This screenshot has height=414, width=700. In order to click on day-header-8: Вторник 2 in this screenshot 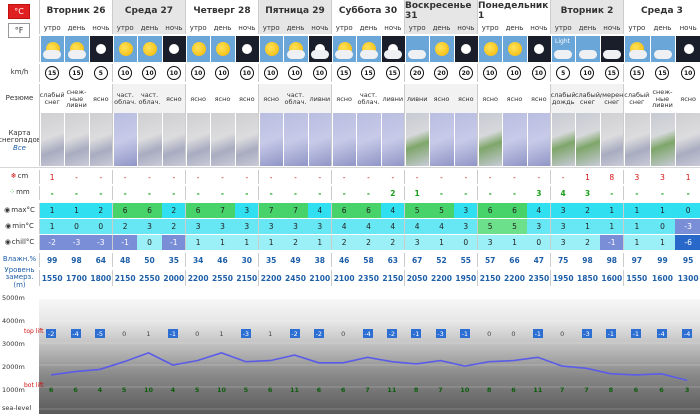, I will do `click(586, 11)`.